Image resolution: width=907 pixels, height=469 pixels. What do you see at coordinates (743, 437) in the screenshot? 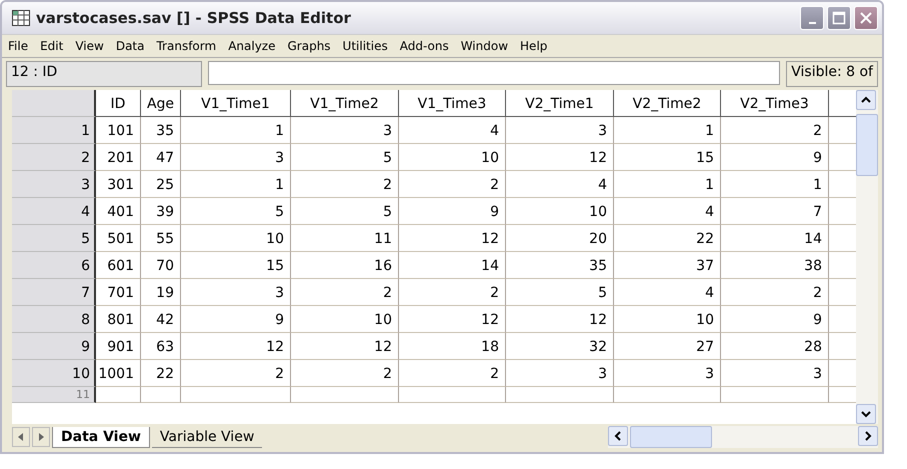
I see `horizontal-scrollbar` at bounding box center [743, 437].